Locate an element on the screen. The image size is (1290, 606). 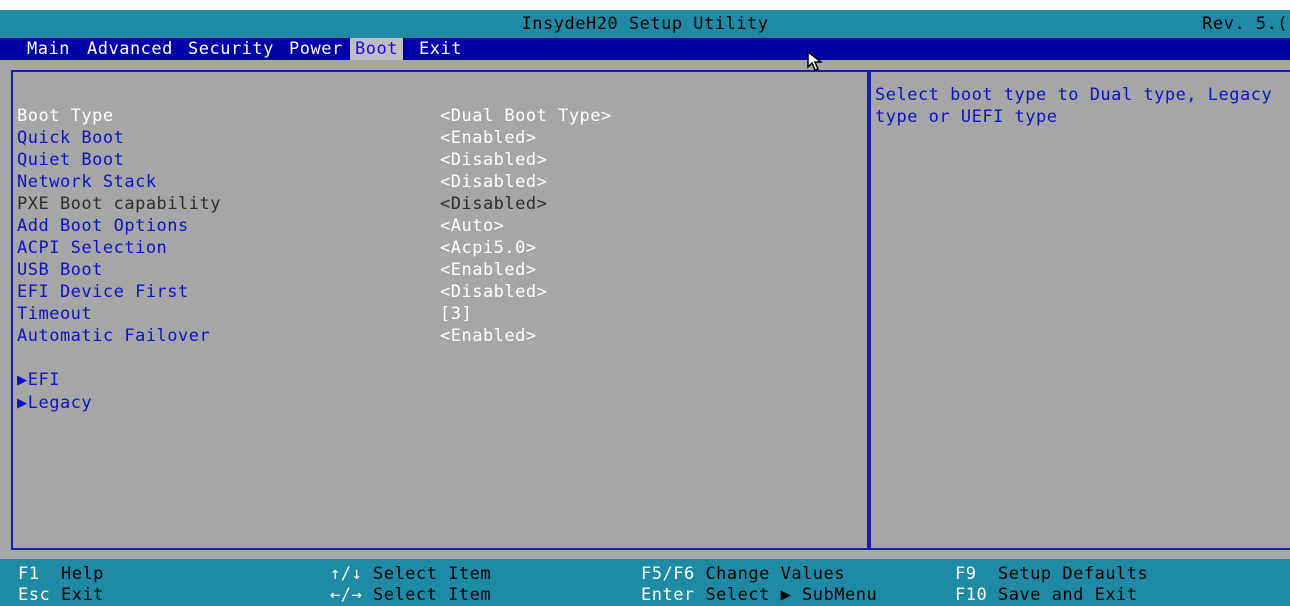
top-strip is located at coordinates (645, 5).